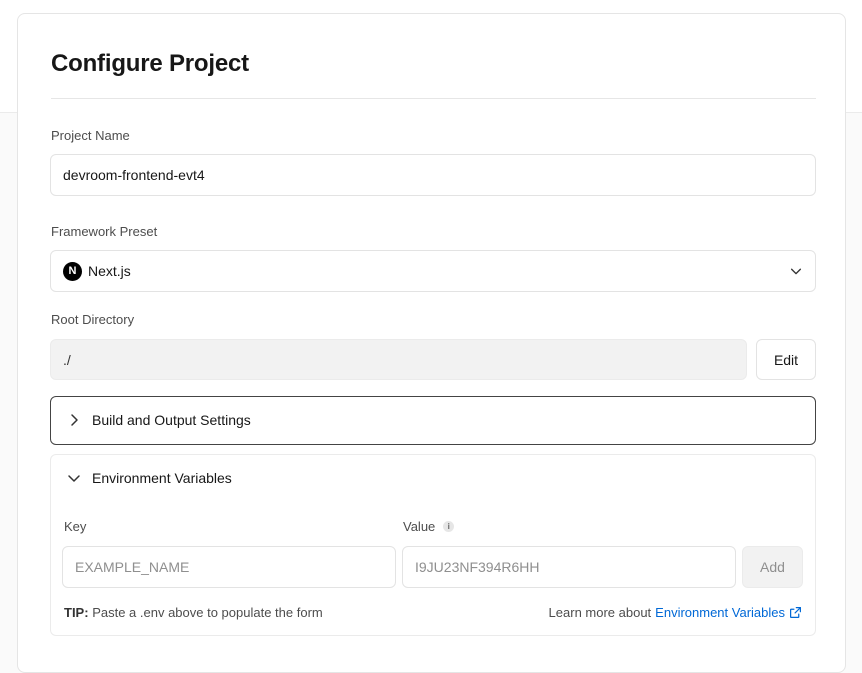 Image resolution: width=862 pixels, height=673 pixels. Describe the element at coordinates (439, 175) in the screenshot. I see `project-name-input` at that location.